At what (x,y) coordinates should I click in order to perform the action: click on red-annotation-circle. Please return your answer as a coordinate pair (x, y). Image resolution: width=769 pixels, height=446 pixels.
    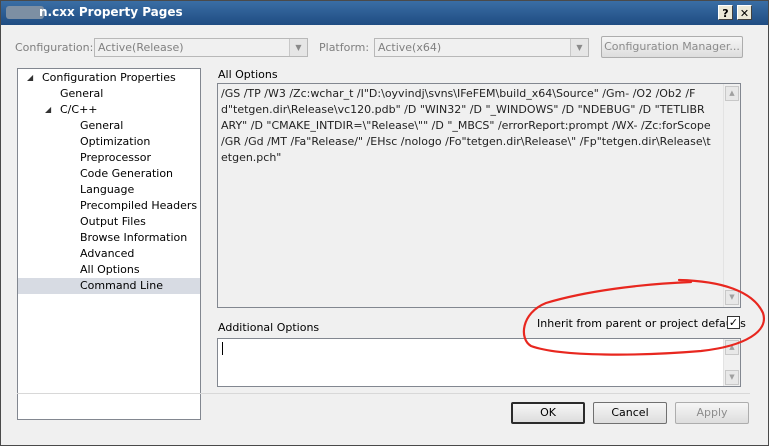
    Looking at the image, I should click on (644, 317).